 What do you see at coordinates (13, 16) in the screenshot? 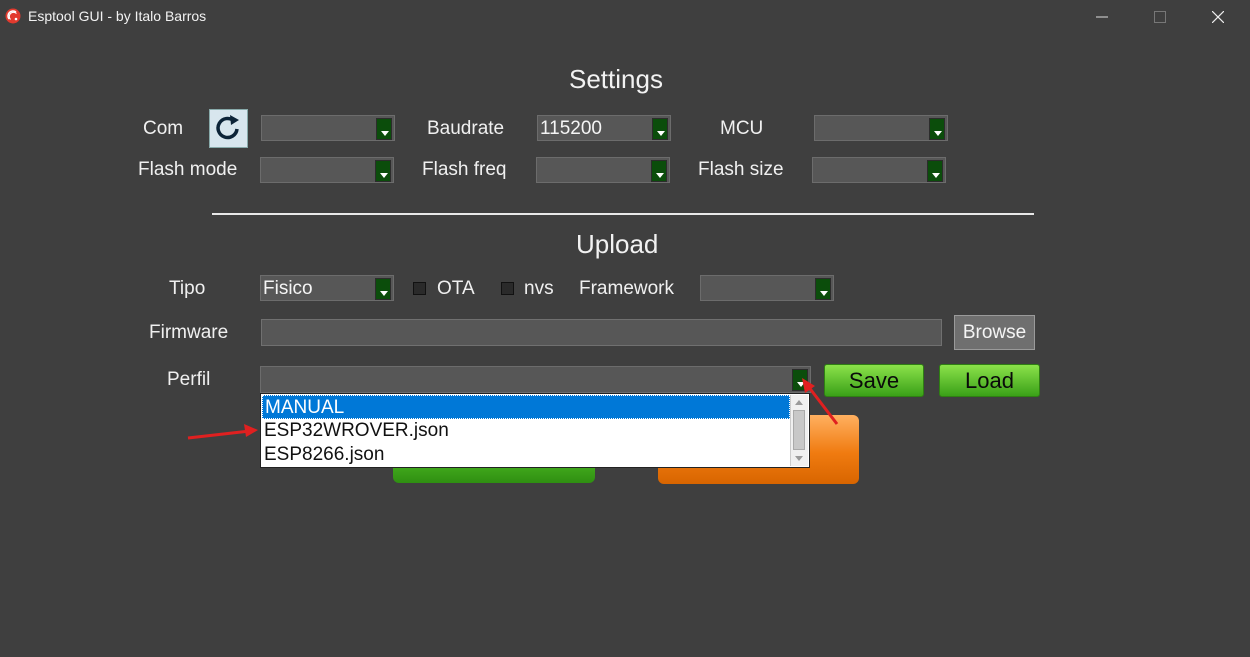
I see `espressif-logo-icon` at bounding box center [13, 16].